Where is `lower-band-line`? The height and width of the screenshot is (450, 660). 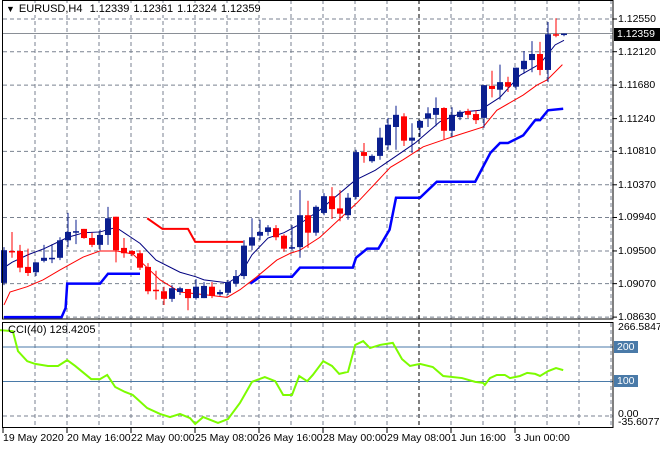
lower-band-line is located at coordinates (72, 295).